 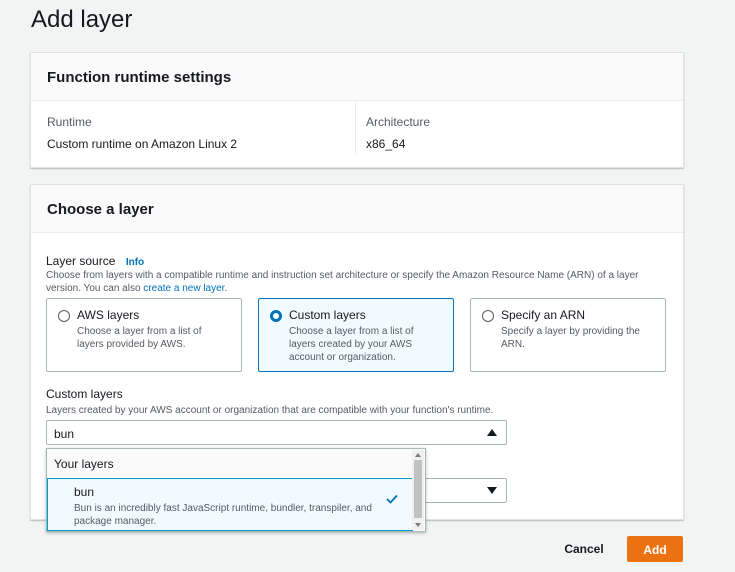 I want to click on tile-description: Specify a layer by providing the ARN., so click(x=570, y=338).